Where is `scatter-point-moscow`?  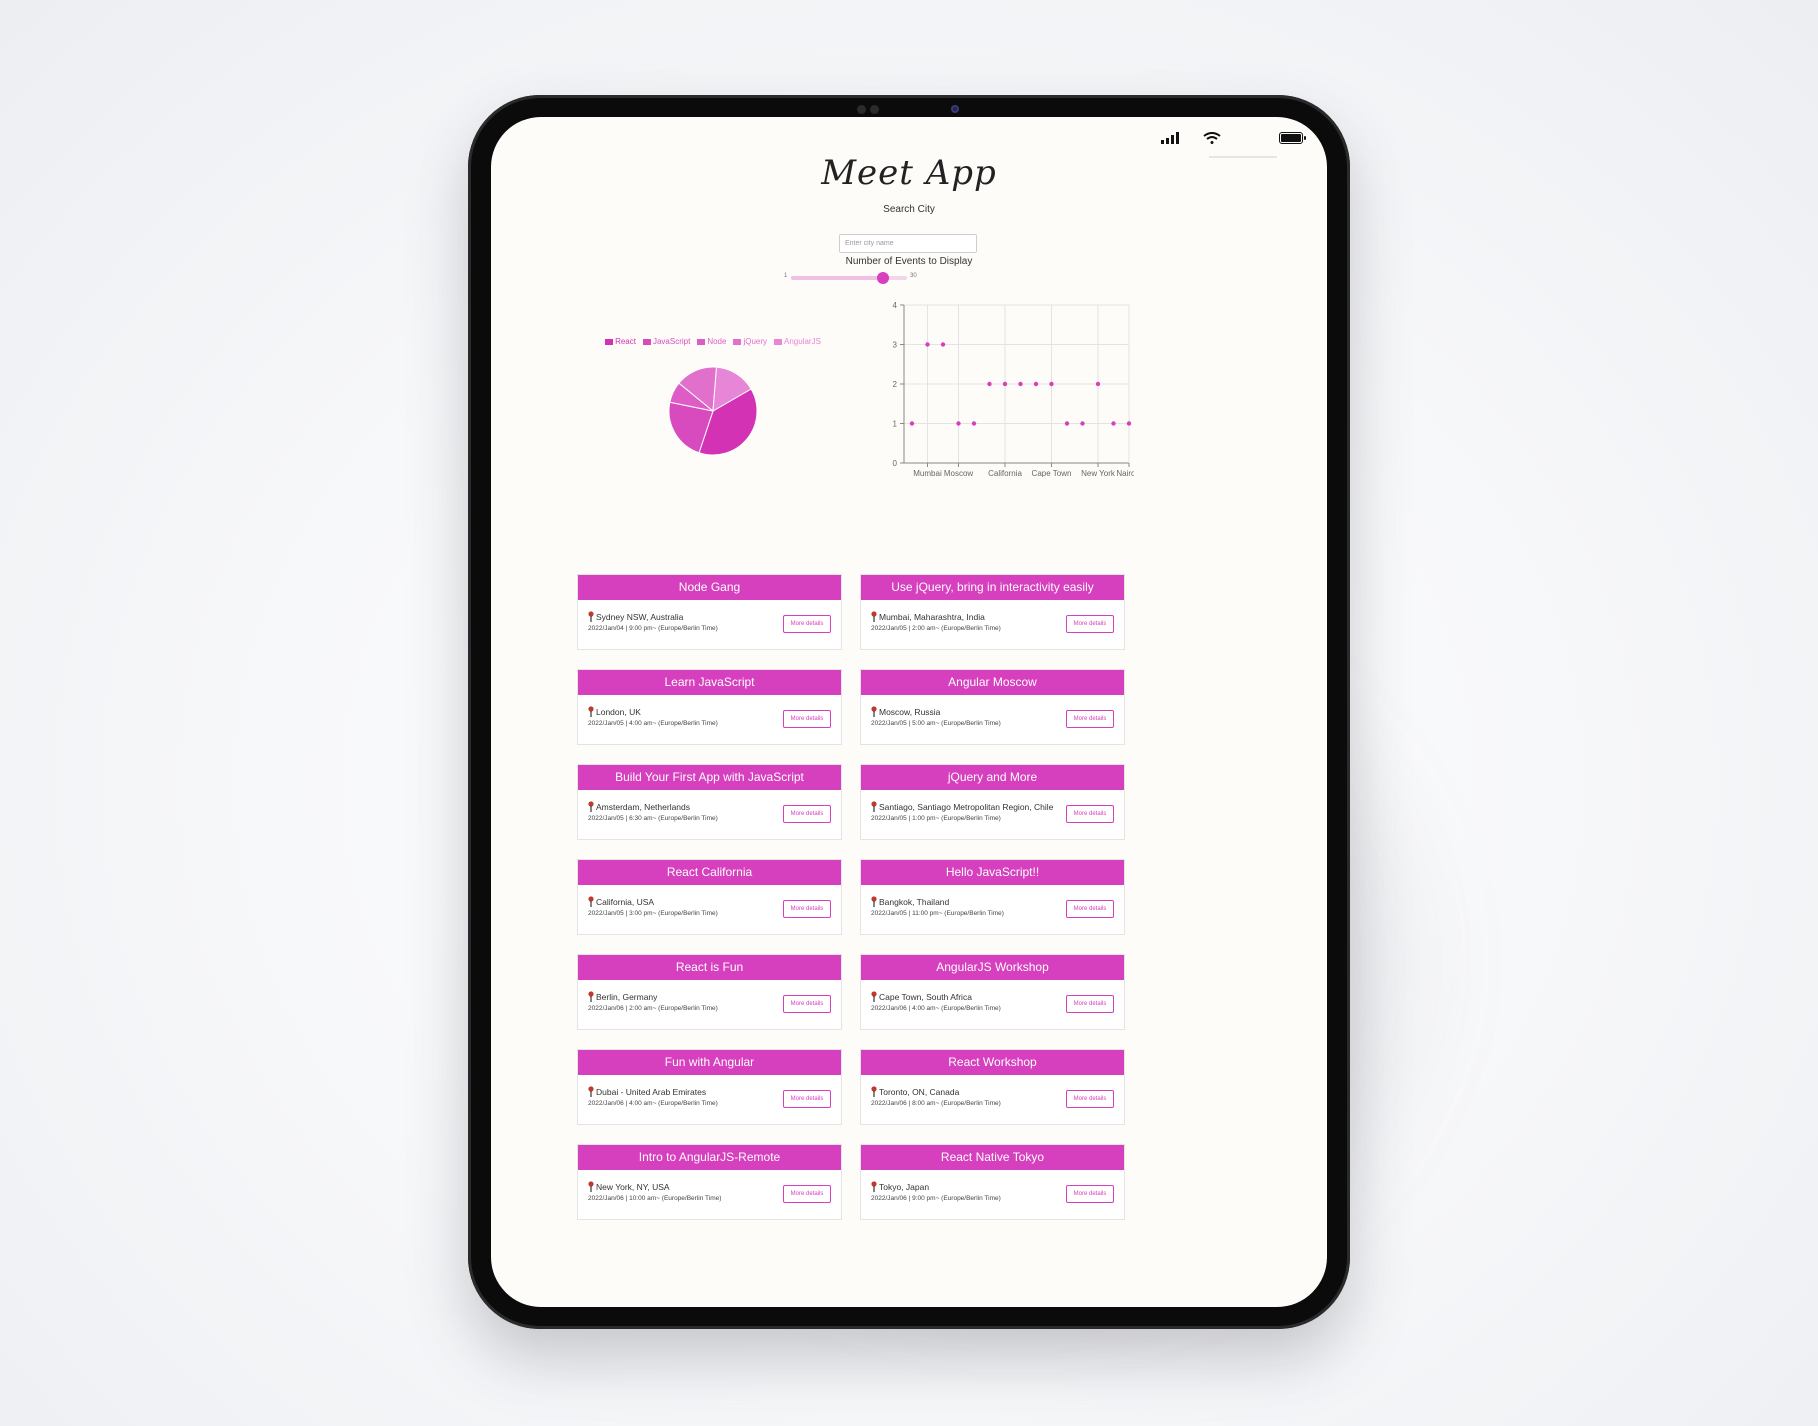
scatter-point-moscow is located at coordinates (958, 423).